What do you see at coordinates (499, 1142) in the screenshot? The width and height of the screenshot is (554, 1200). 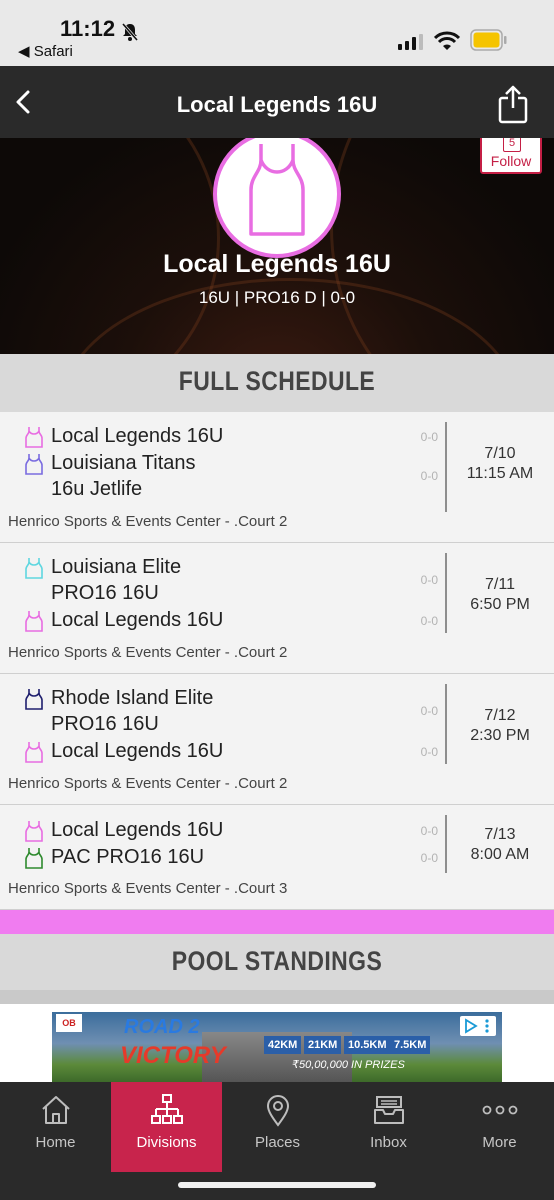 I see `tab-label: More` at bounding box center [499, 1142].